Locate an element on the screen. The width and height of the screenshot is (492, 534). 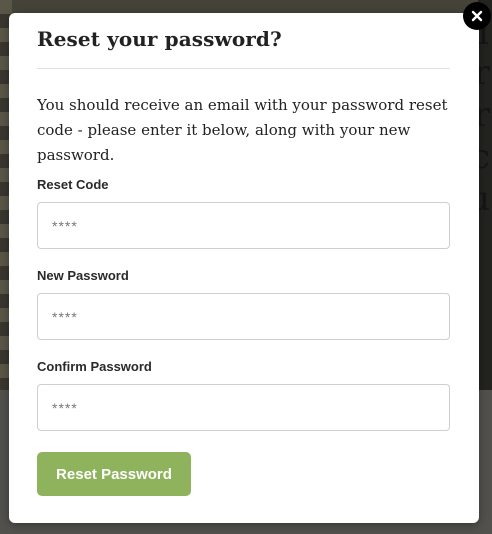
close-icon is located at coordinates (477, 16).